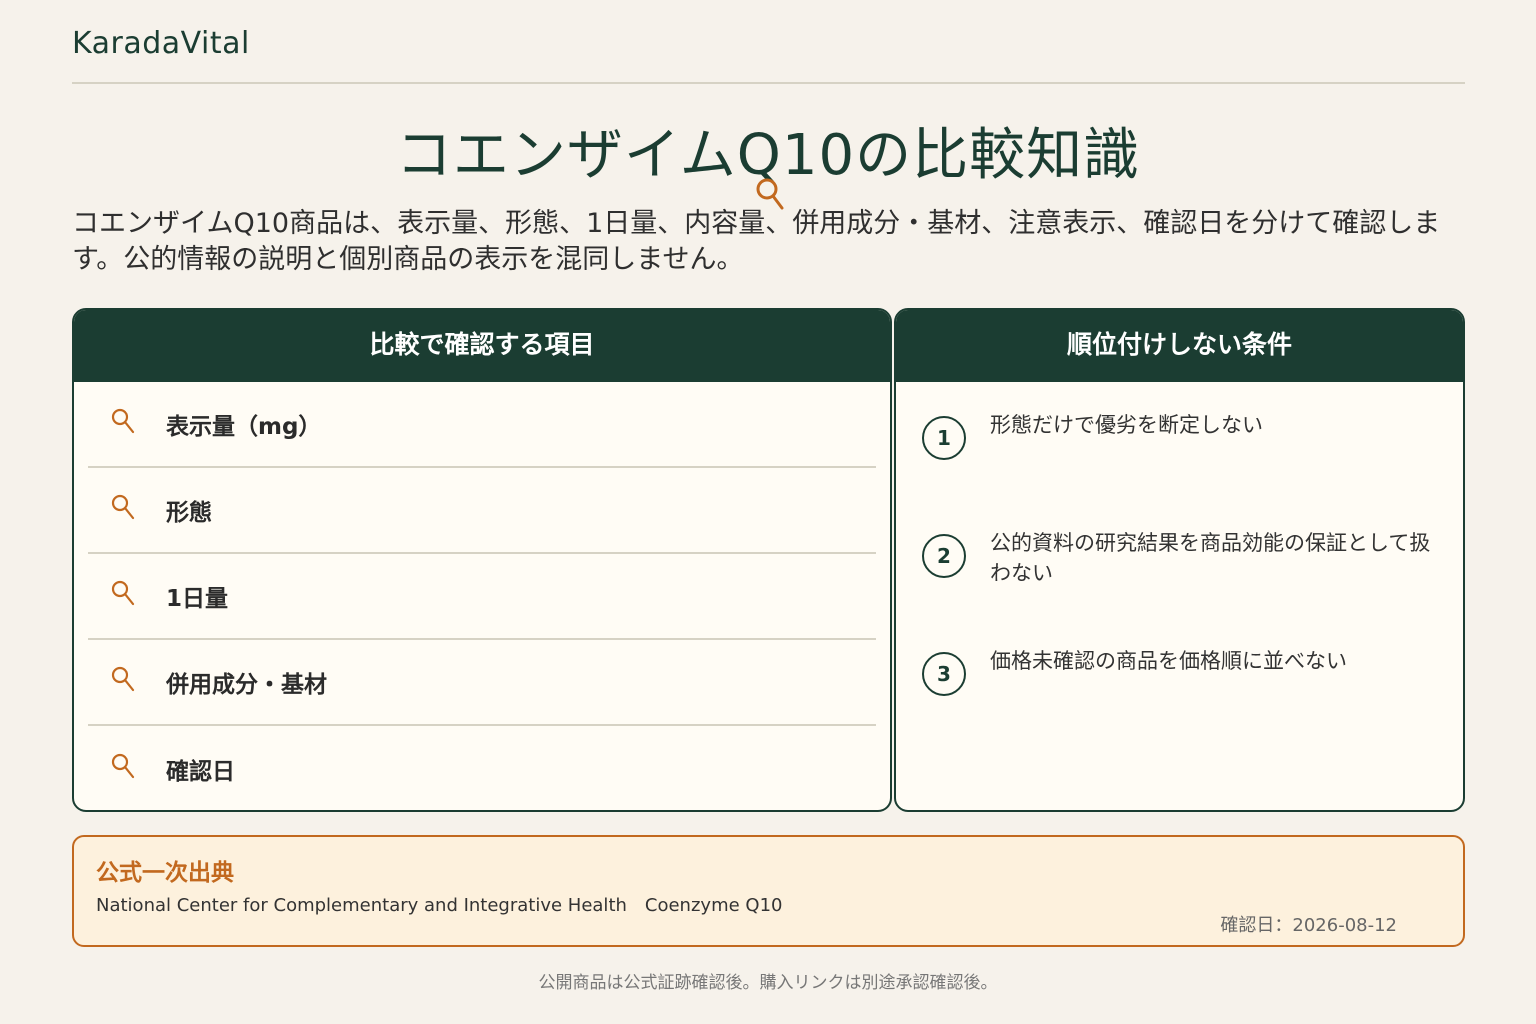  Describe the element at coordinates (944, 674) in the screenshot. I see `condition-number-badge: 3` at that location.